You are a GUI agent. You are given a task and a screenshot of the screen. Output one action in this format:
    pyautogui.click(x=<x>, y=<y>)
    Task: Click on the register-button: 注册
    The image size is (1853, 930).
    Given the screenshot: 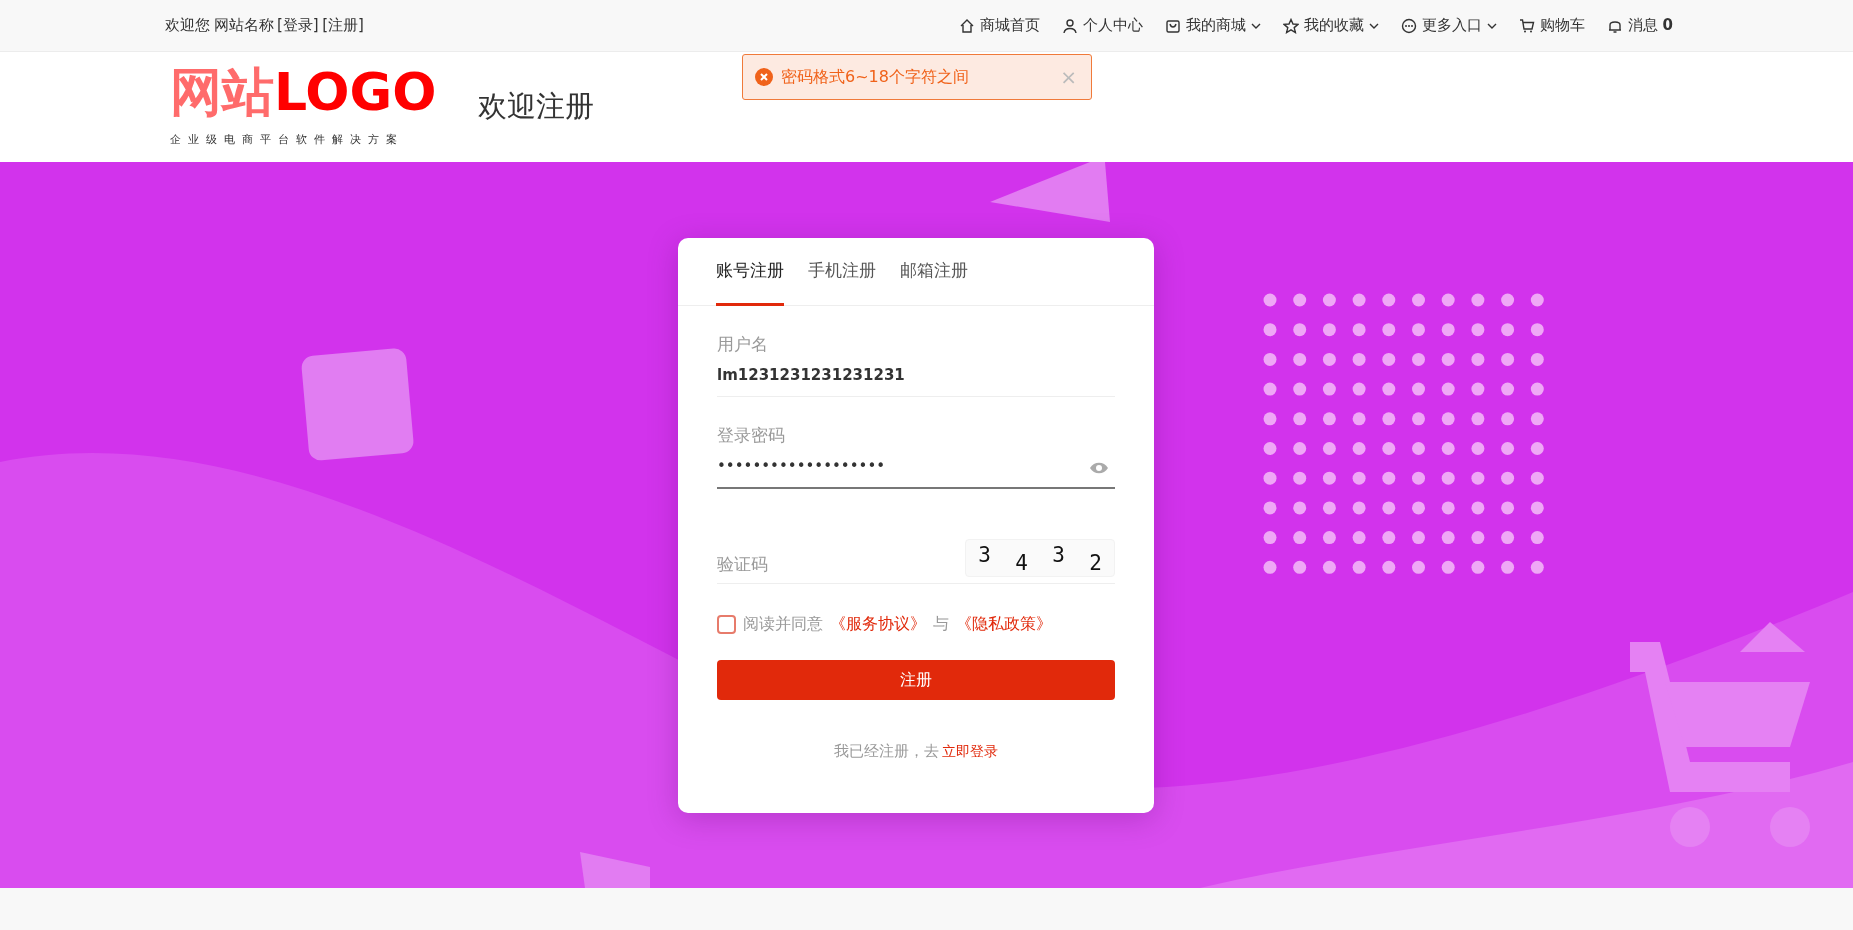 What is the action you would take?
    pyautogui.click(x=916, y=680)
    